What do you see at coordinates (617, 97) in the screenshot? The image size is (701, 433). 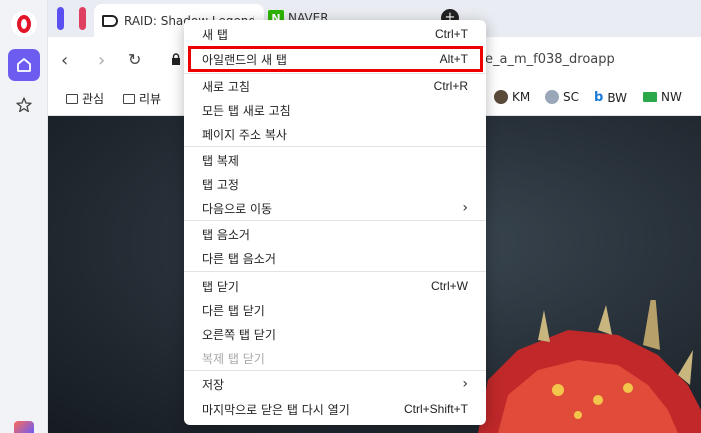 I see `bookmark-label: BW` at bounding box center [617, 97].